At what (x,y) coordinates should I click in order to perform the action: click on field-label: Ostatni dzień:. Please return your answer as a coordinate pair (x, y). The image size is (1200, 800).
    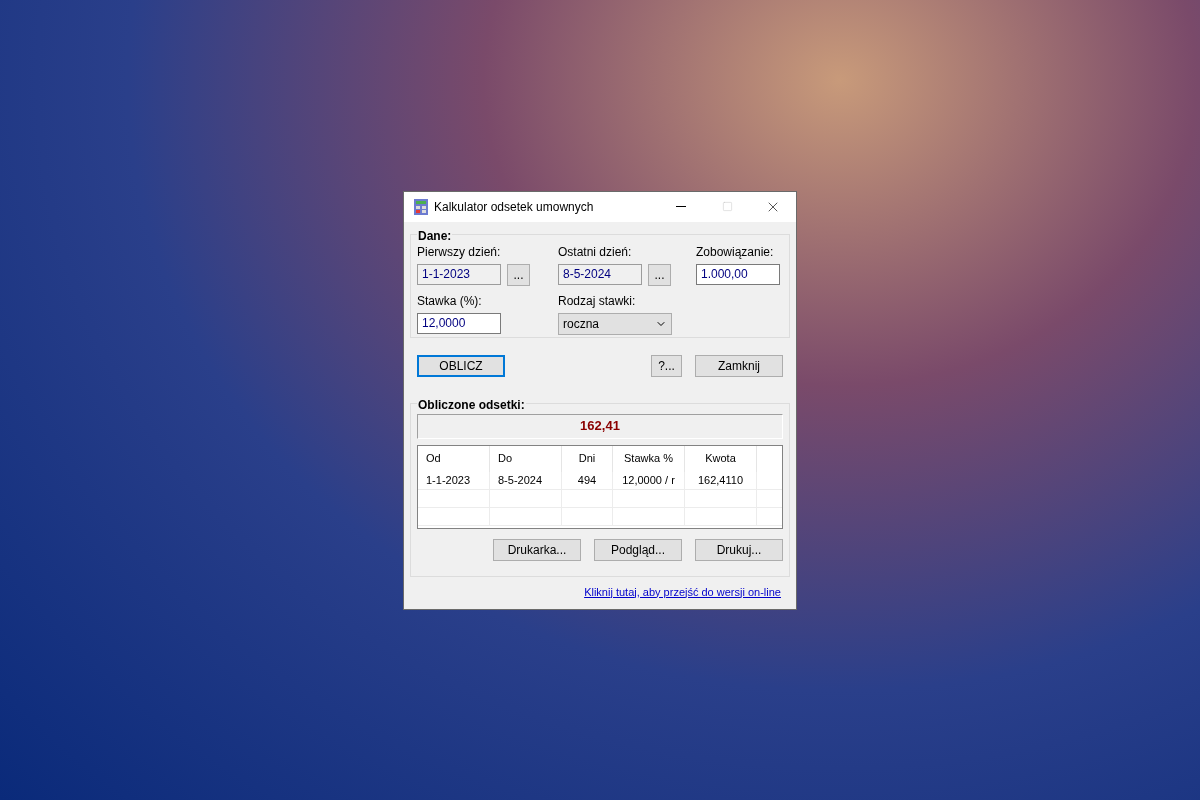
    Looking at the image, I should click on (595, 252).